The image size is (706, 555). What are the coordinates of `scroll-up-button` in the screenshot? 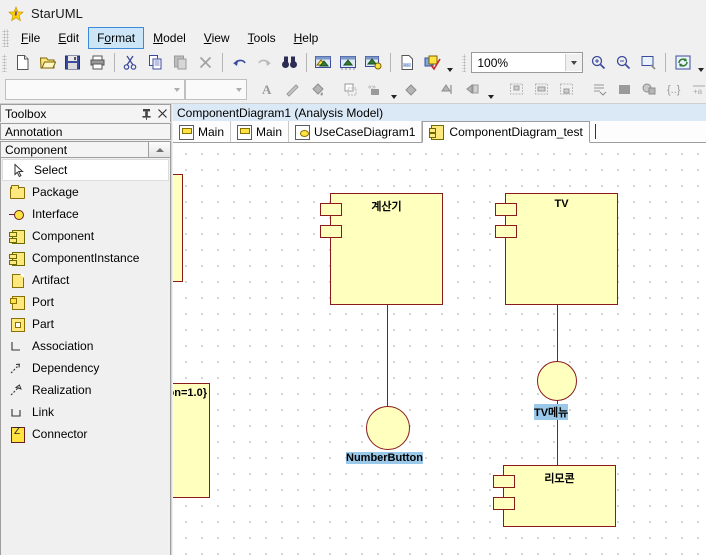 It's located at (159, 149).